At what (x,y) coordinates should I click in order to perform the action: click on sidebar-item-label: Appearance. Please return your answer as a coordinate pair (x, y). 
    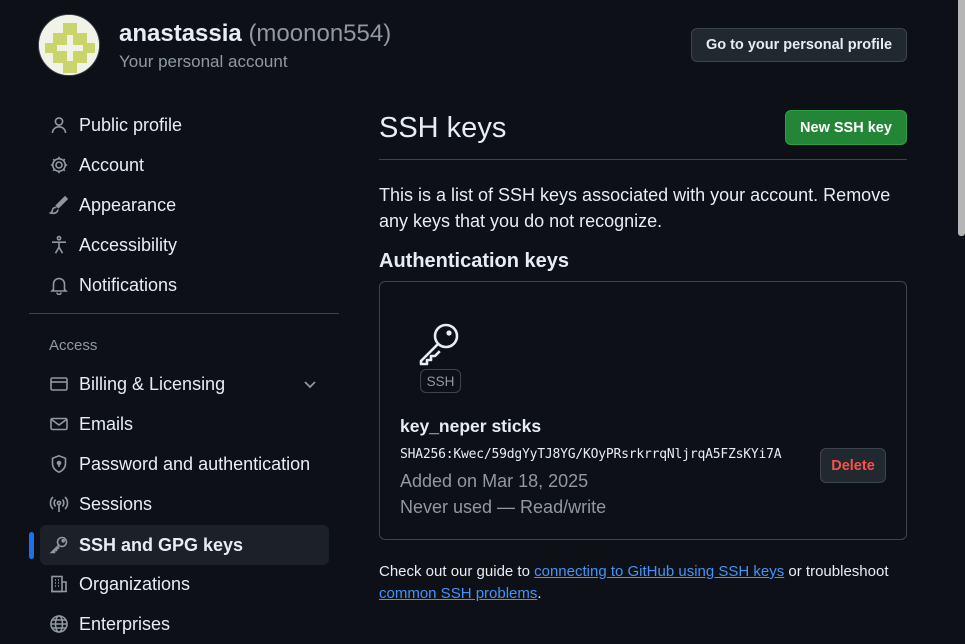
    Looking at the image, I should click on (128, 204).